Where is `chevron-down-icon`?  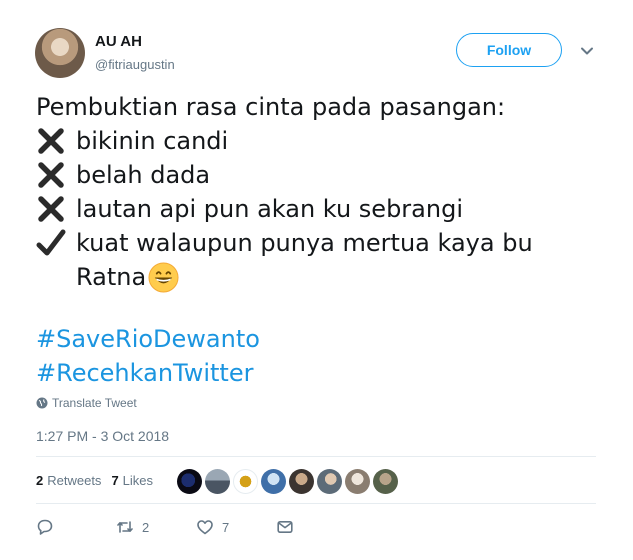
chevron-down-icon is located at coordinates (587, 51).